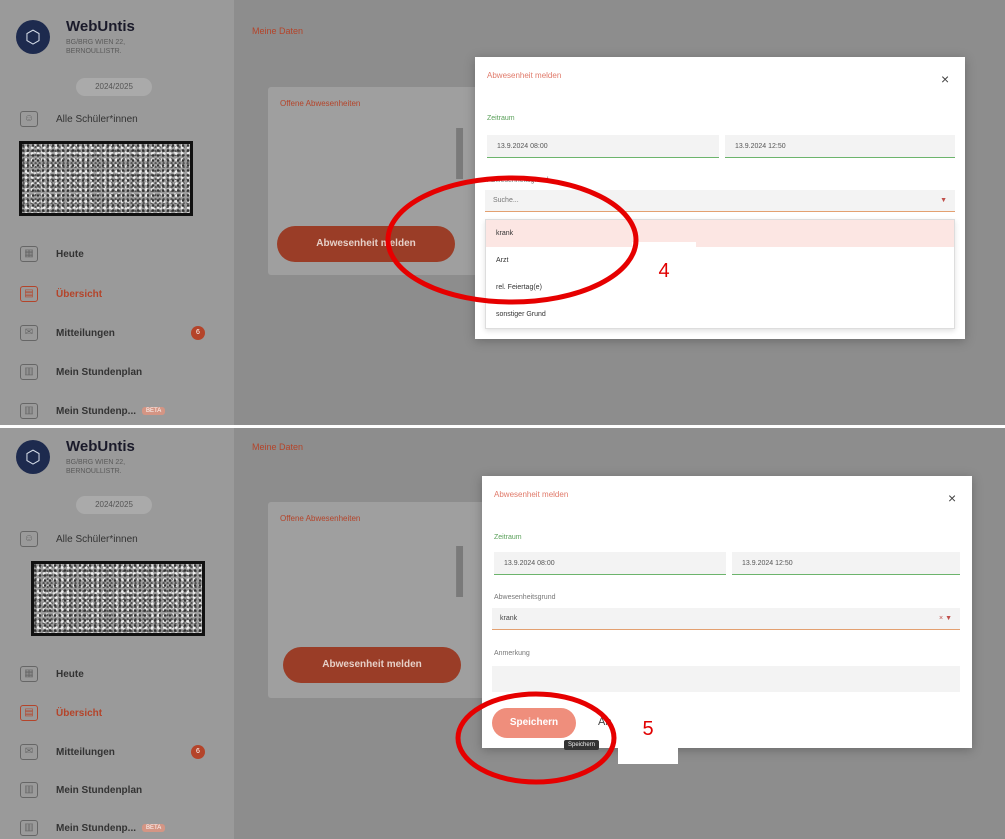  What do you see at coordinates (512, 653) in the screenshot?
I see `note-label: Anmerkung` at bounding box center [512, 653].